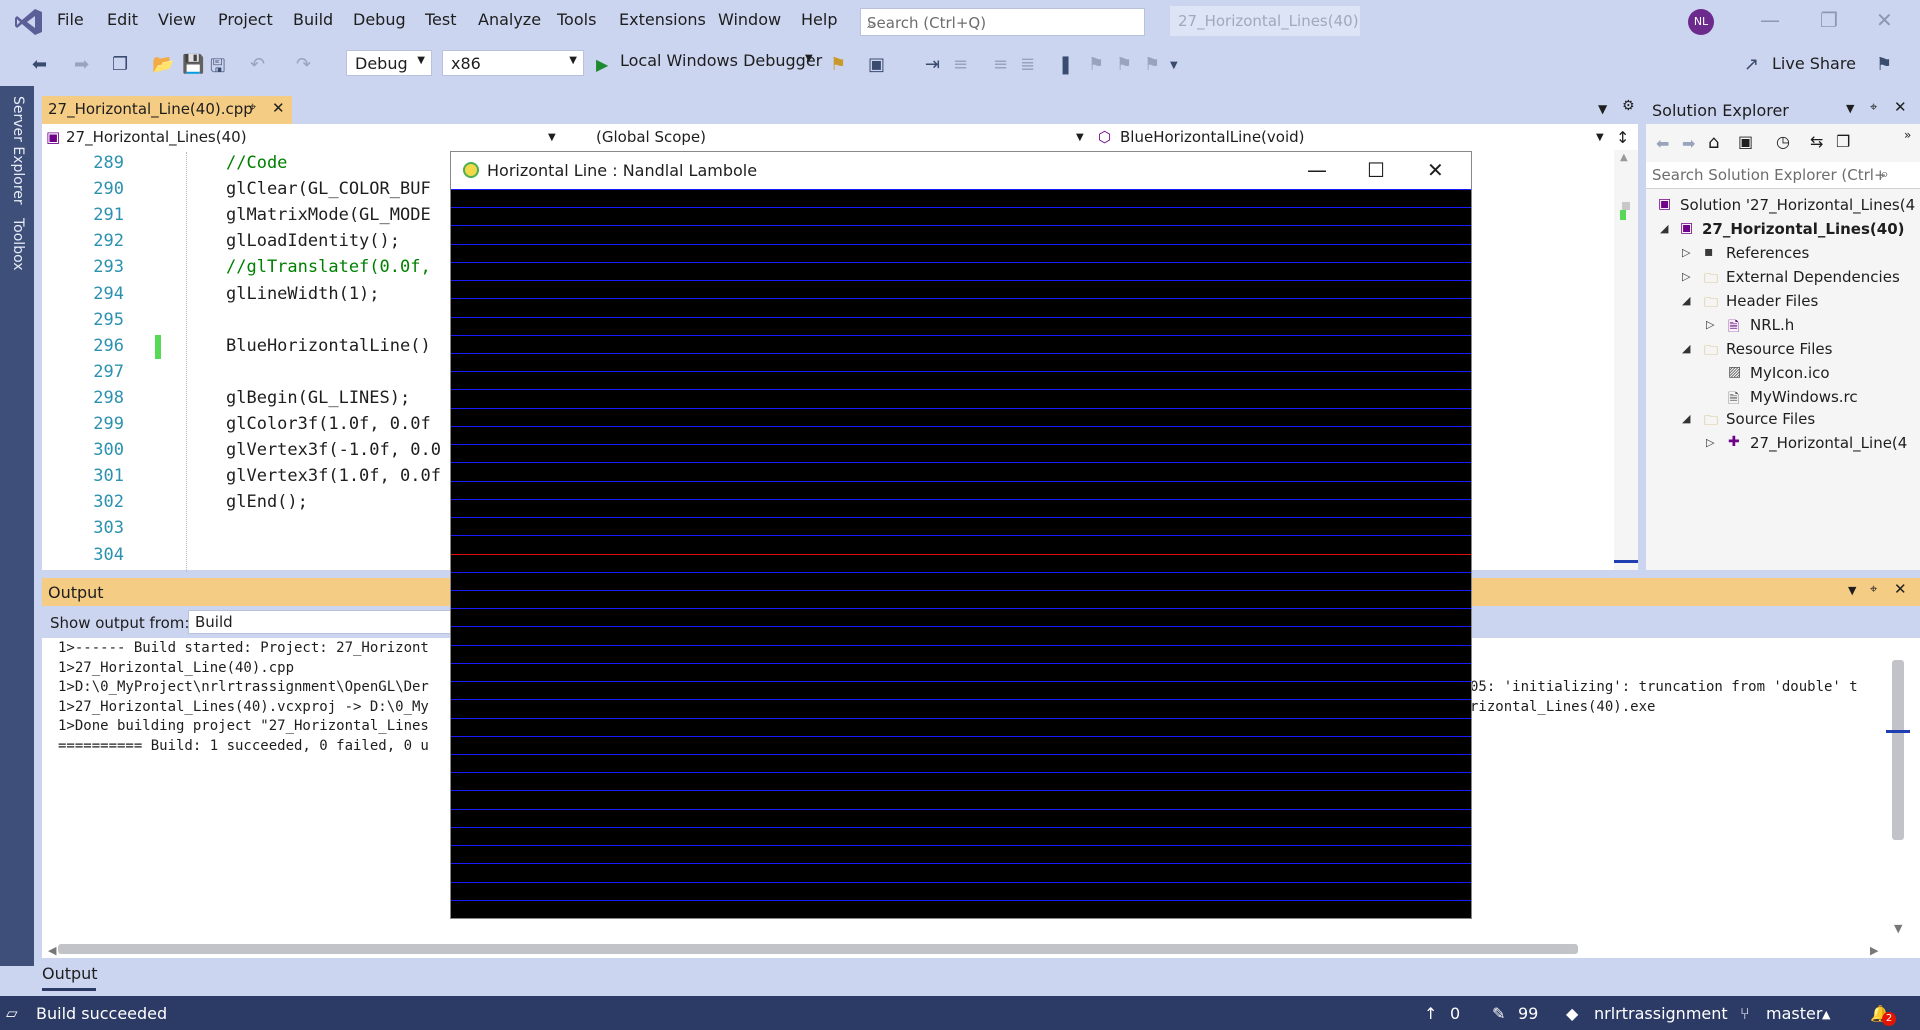  I want to click on menu-help: Help, so click(819, 19).